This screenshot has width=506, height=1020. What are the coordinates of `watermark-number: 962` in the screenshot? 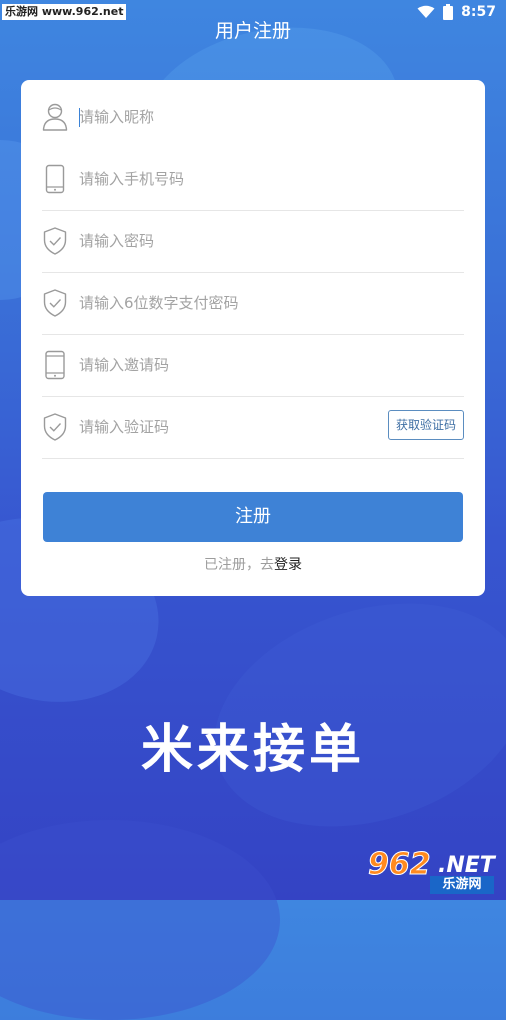 It's located at (400, 864).